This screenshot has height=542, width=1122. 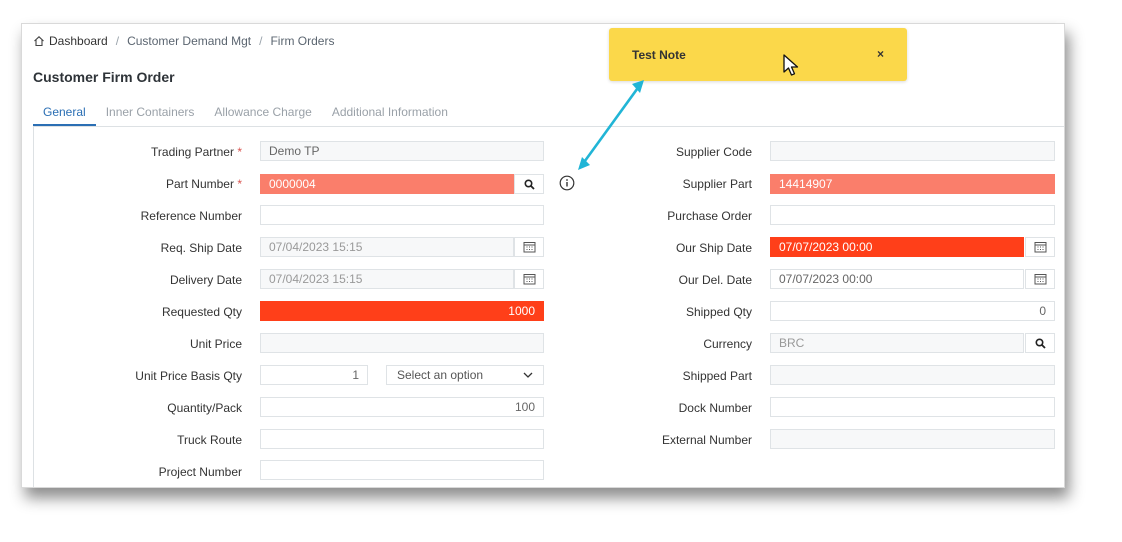 What do you see at coordinates (718, 312) in the screenshot?
I see `label-shipped-qty: Shipped Qty` at bounding box center [718, 312].